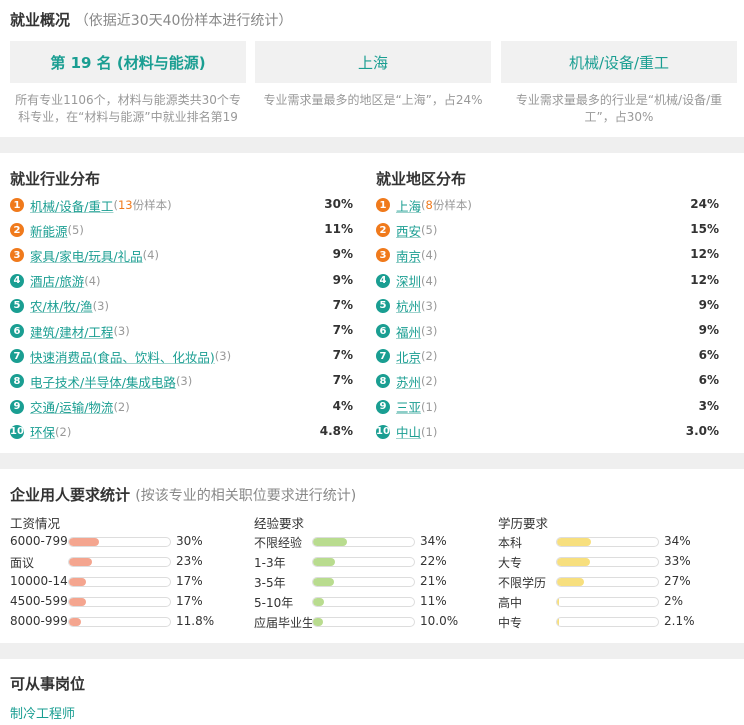 The width and height of the screenshot is (744, 725). Describe the element at coordinates (189, 561) in the screenshot. I see `salary-percent: 23%` at that location.